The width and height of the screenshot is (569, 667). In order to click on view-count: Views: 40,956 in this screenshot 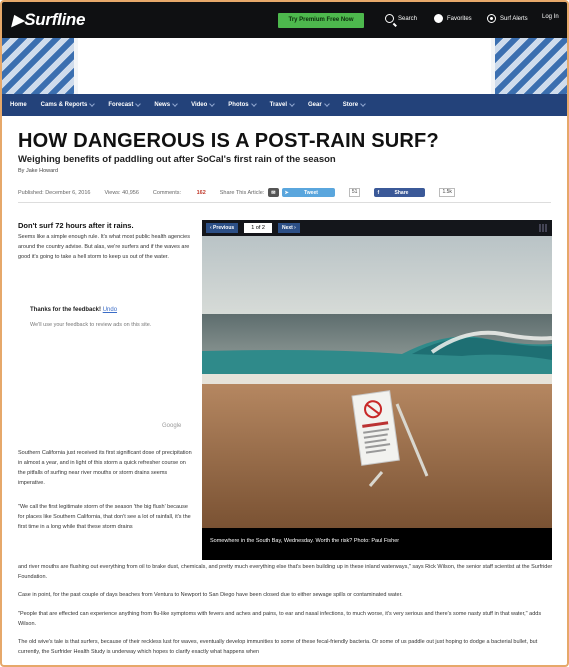, I will do `click(121, 192)`.